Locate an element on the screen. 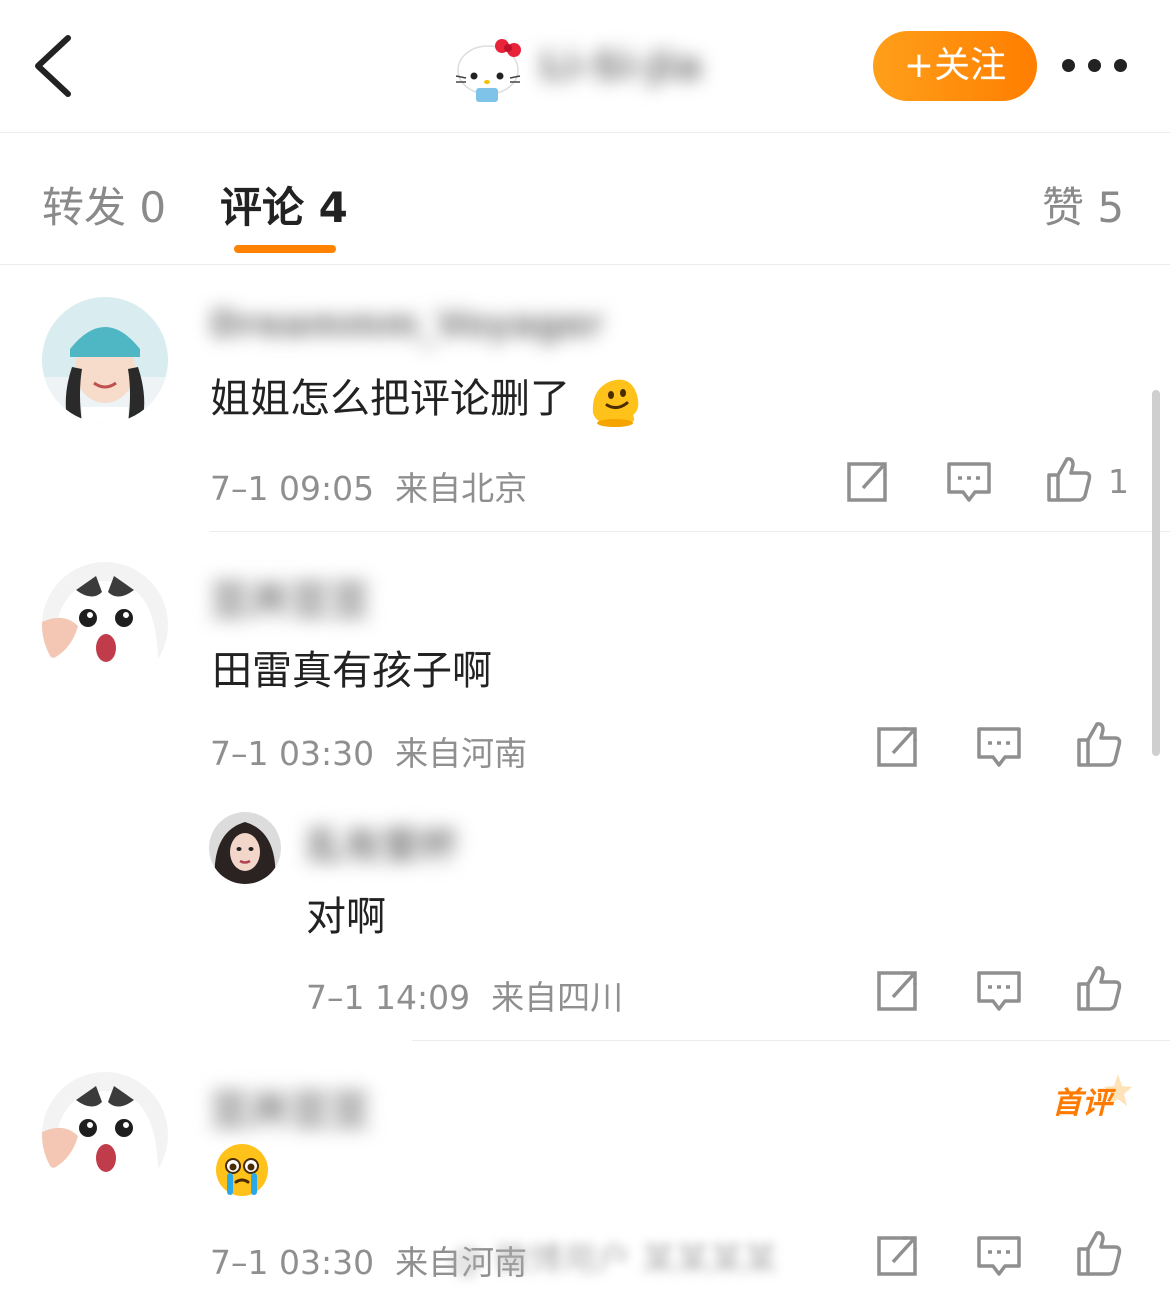 The height and width of the screenshot is (1293, 1170). tab-reposts: 转发 0 is located at coordinates (104, 204).